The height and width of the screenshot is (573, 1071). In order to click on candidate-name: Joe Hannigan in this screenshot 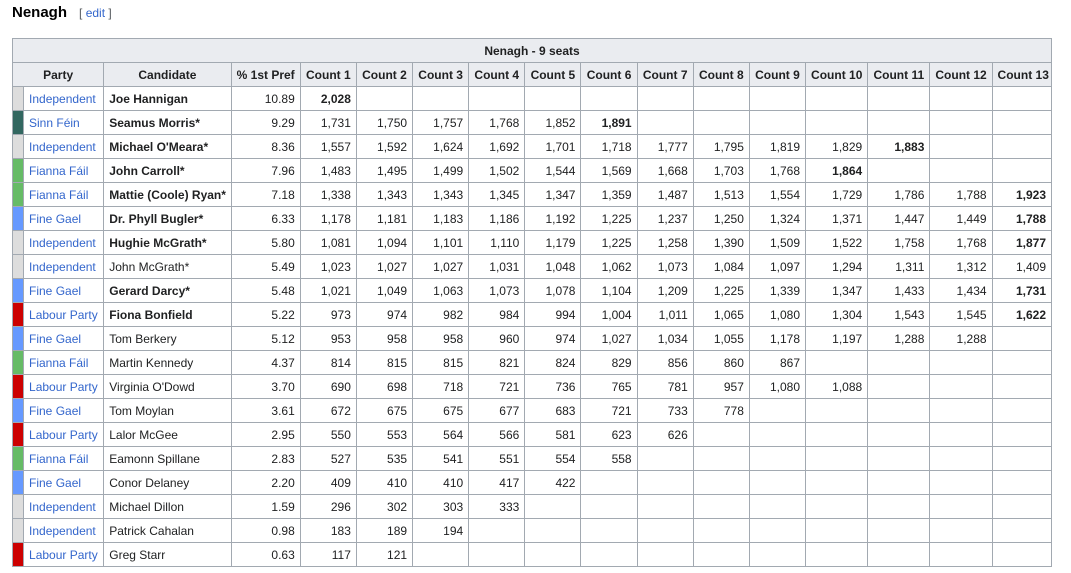, I will do `click(167, 98)`.